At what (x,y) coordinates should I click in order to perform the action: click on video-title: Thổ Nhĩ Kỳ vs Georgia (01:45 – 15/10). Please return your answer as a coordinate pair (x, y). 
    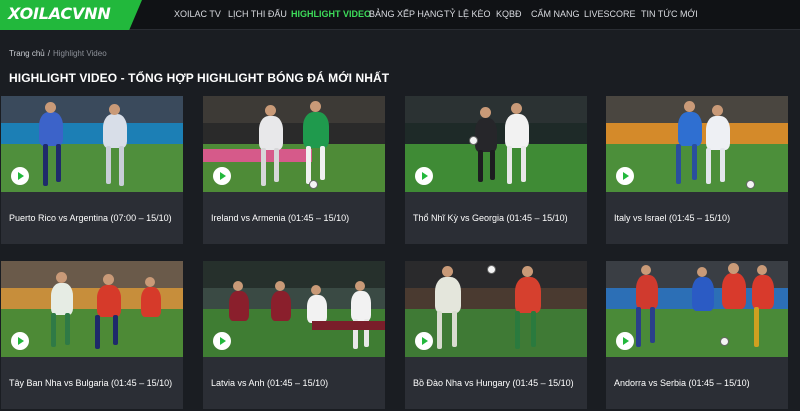
    Looking at the image, I should click on (498, 218).